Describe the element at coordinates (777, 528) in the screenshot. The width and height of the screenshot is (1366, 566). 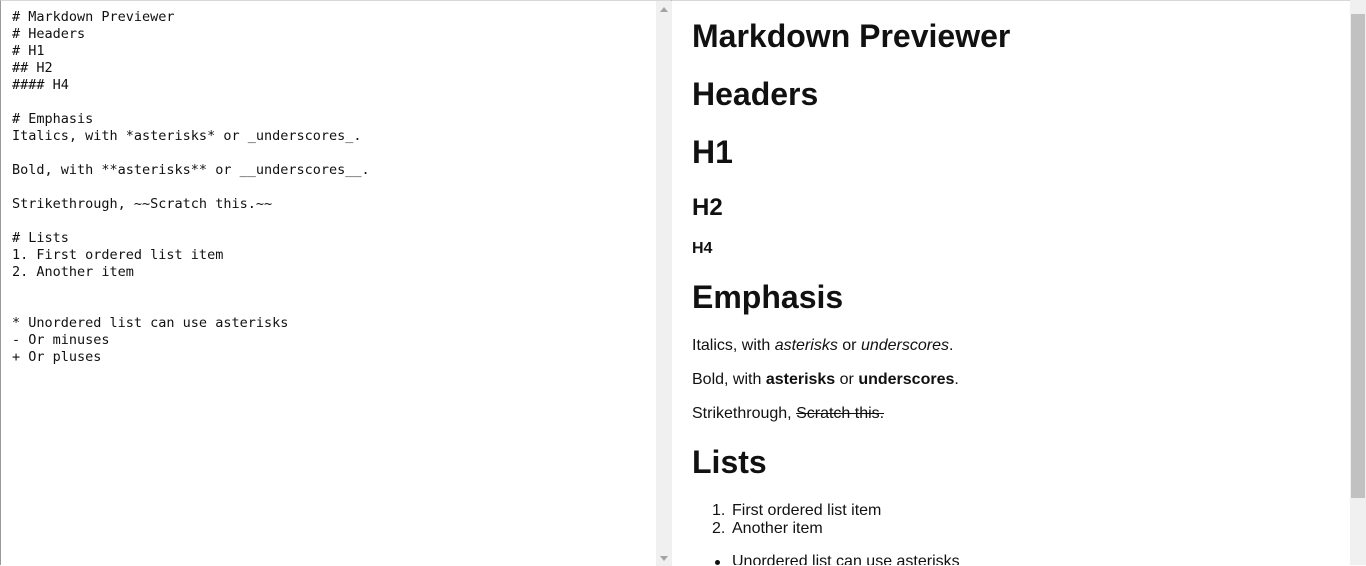
I see `ordered-list-item: Another item` at that location.